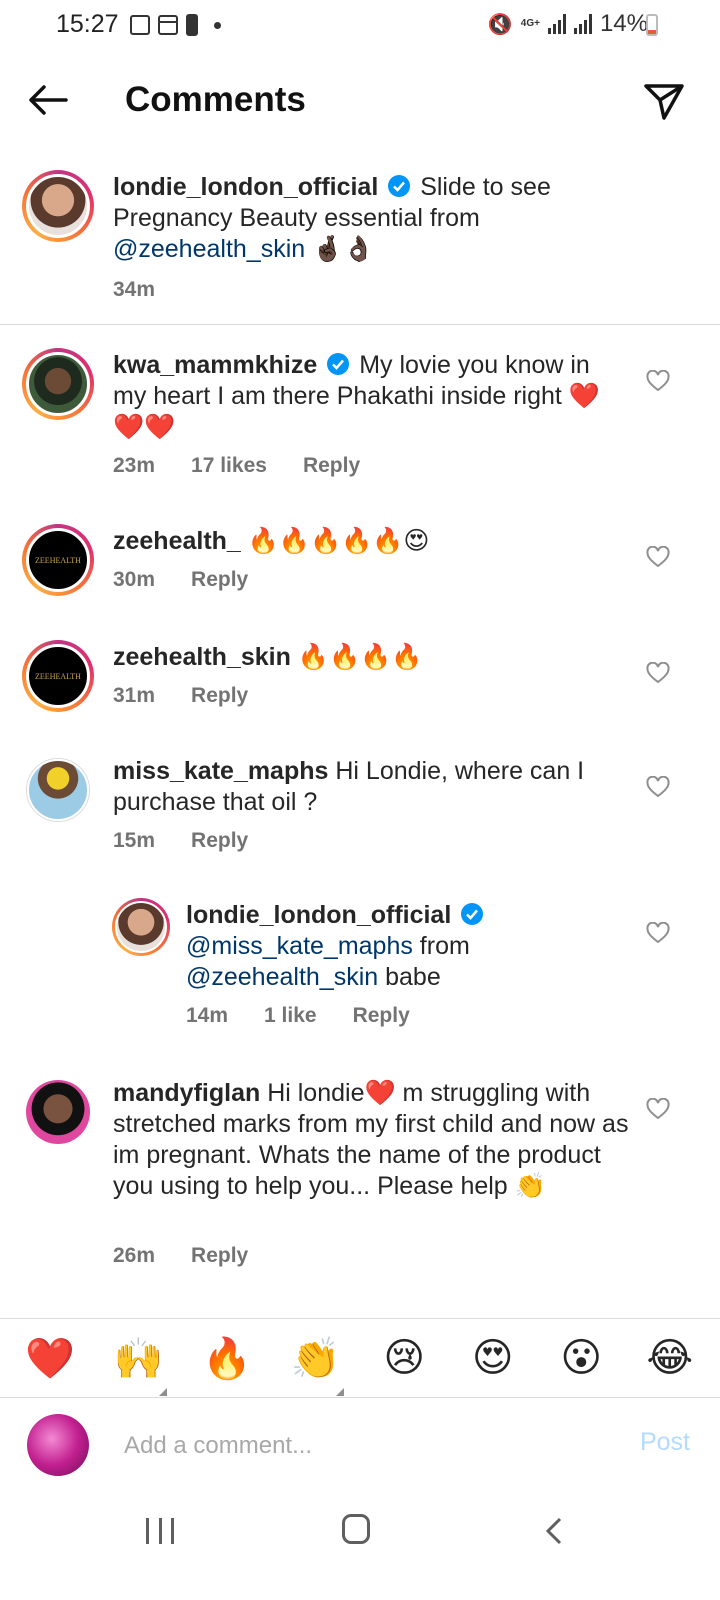 This screenshot has width=720, height=1600. Describe the element at coordinates (140, 25) in the screenshot. I see `gallery-icon` at that location.